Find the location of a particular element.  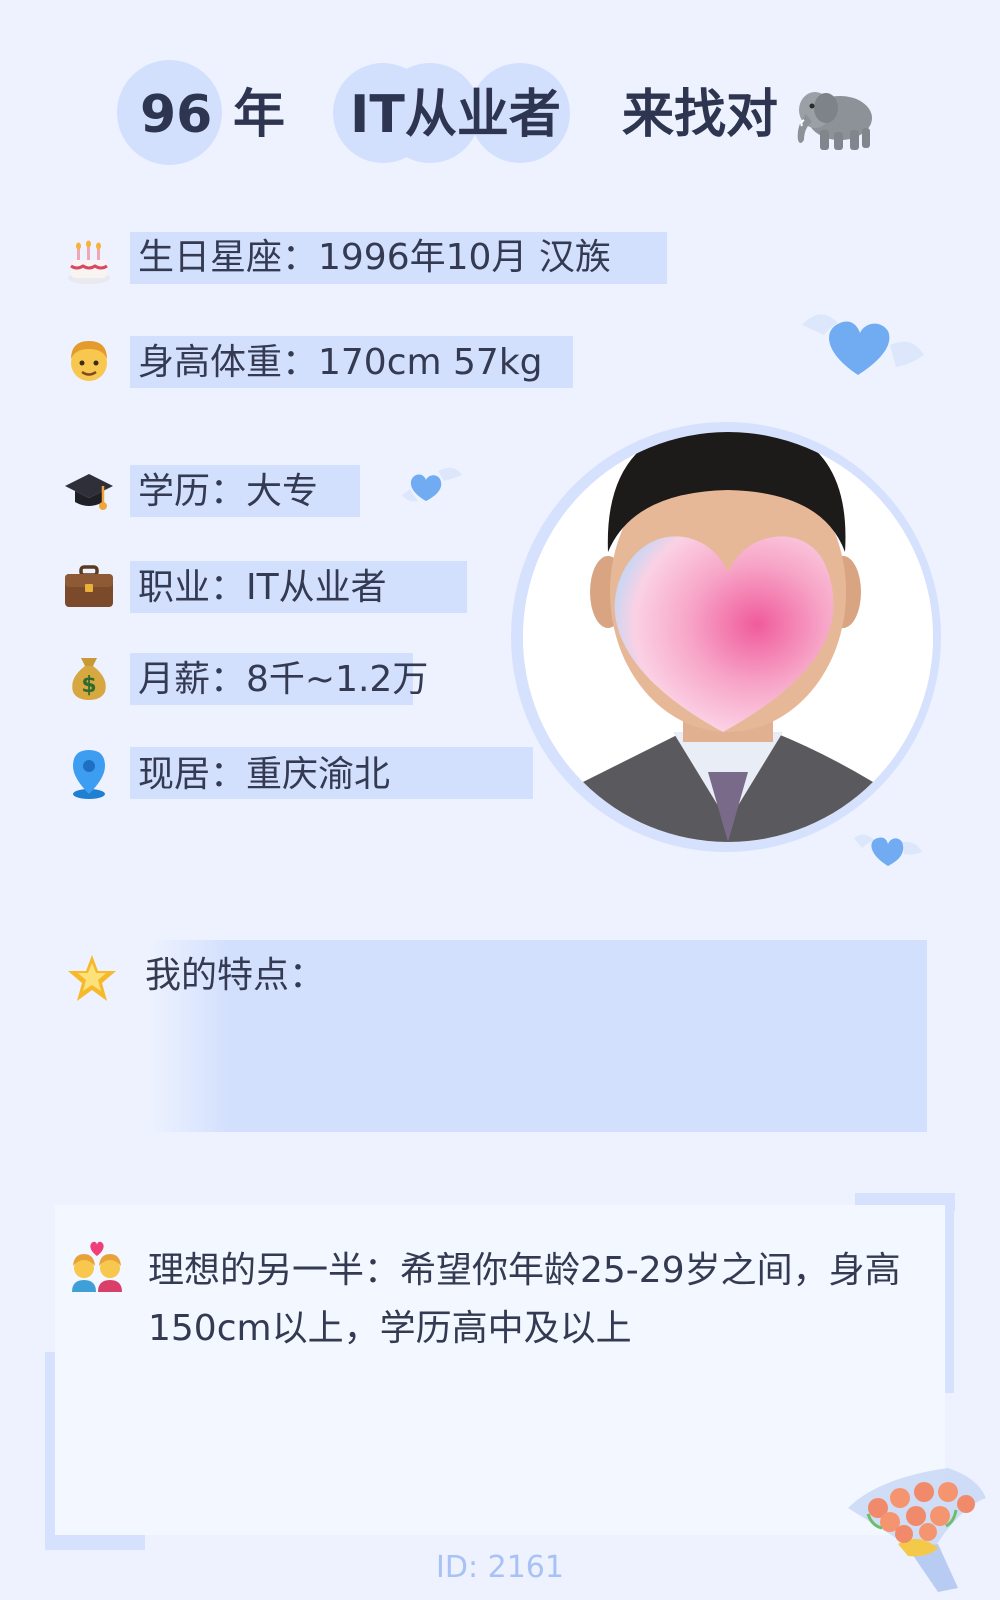

elephant-icon is located at coordinates (834, 121).